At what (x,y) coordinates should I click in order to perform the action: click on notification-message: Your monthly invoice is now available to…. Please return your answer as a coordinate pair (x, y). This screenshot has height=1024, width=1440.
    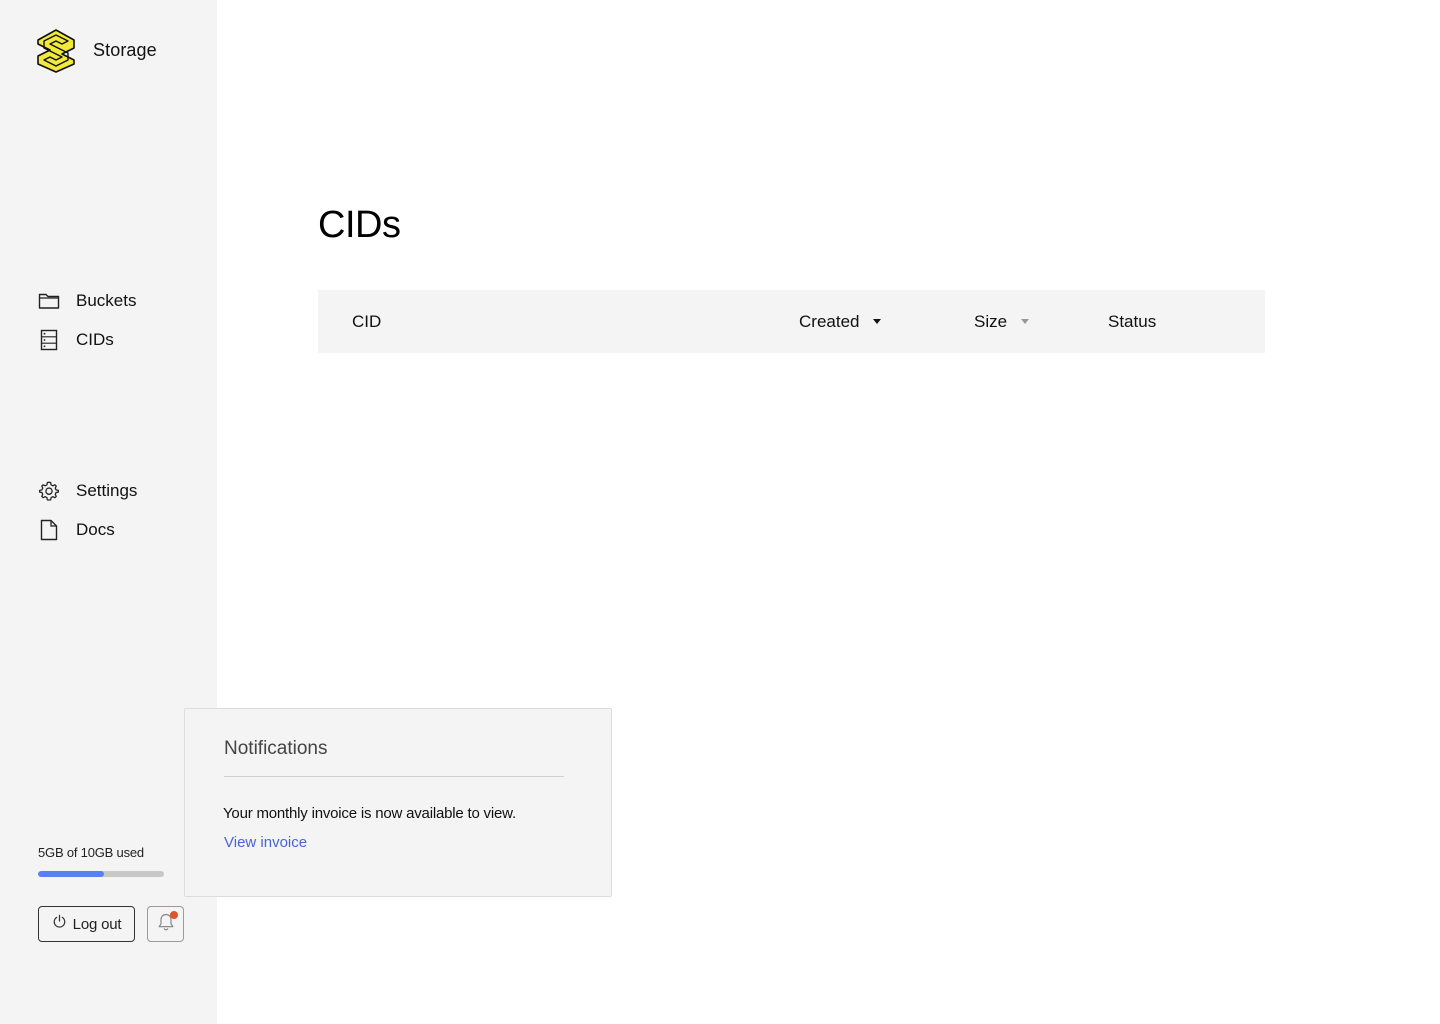
    Looking at the image, I should click on (369, 813).